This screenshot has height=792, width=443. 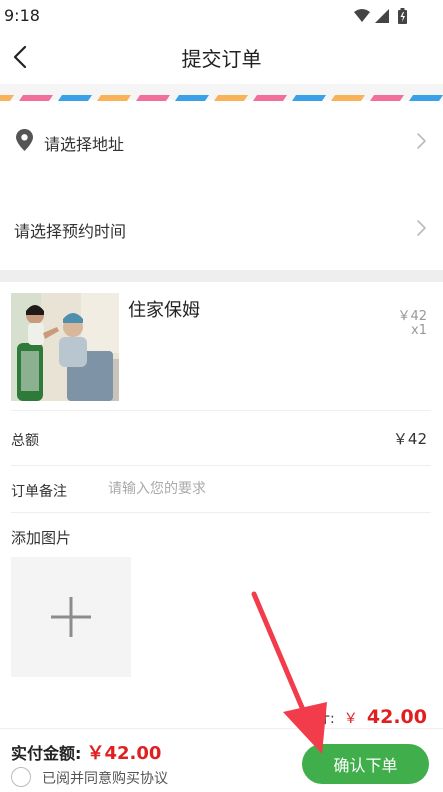 I want to click on total-label: 总额, so click(x=25, y=441).